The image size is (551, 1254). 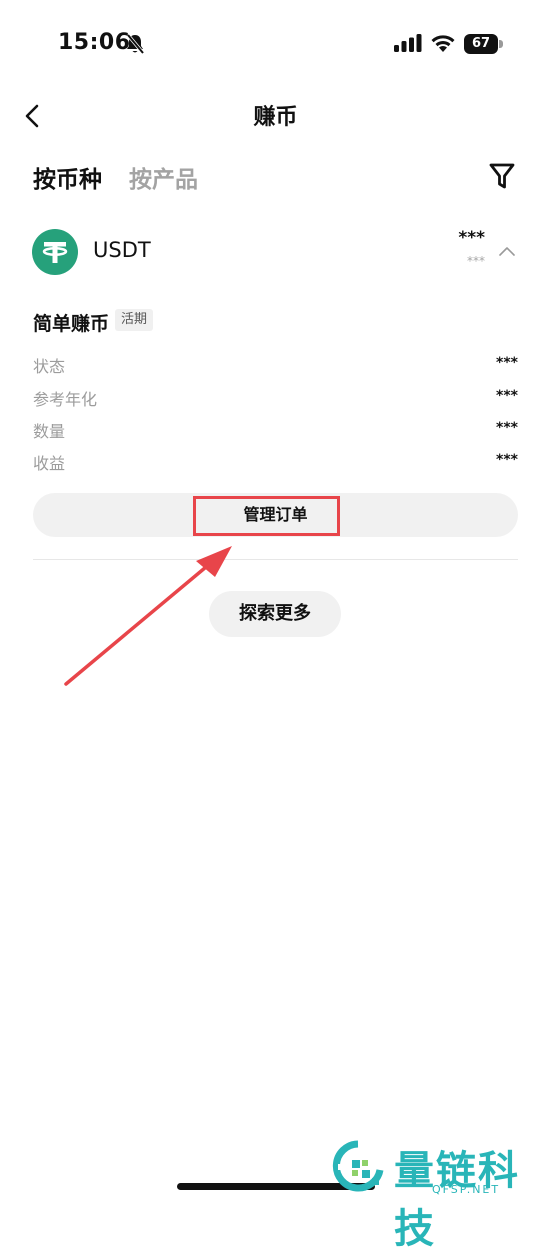 I want to click on bell-slash-icon, so click(x=135, y=44).